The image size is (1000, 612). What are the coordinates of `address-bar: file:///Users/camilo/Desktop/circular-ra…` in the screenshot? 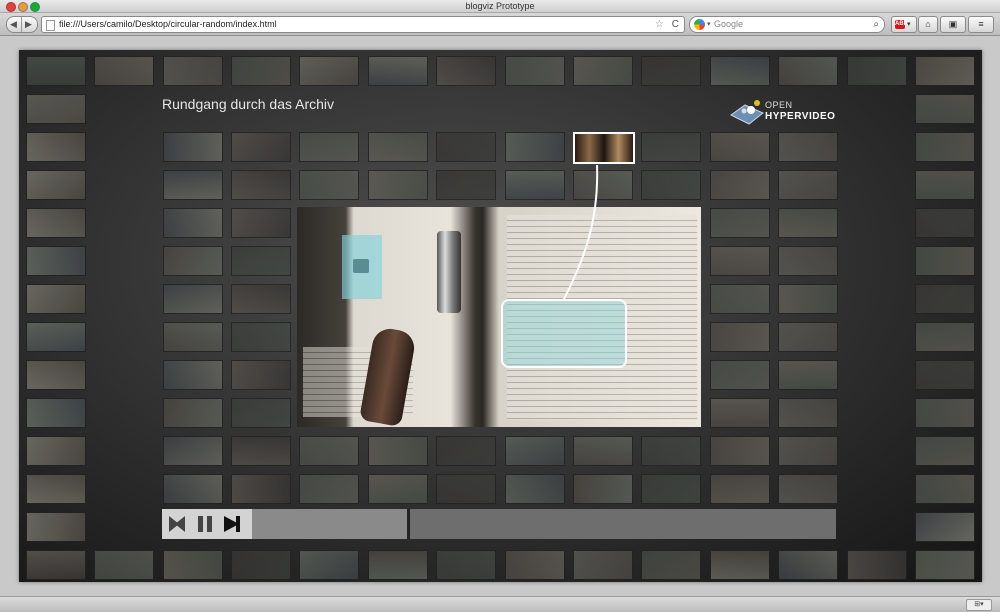 It's located at (363, 24).